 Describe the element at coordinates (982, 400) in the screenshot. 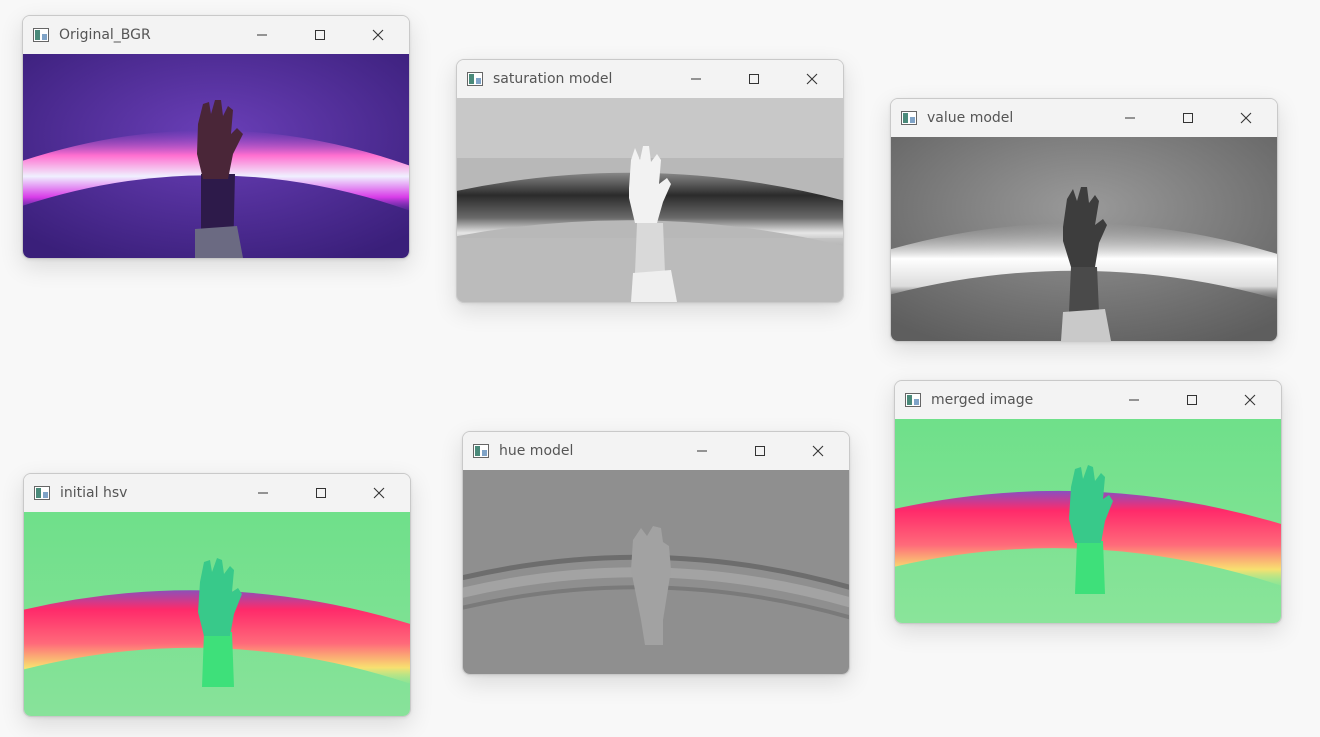

I see `window-title: merged image` at that location.